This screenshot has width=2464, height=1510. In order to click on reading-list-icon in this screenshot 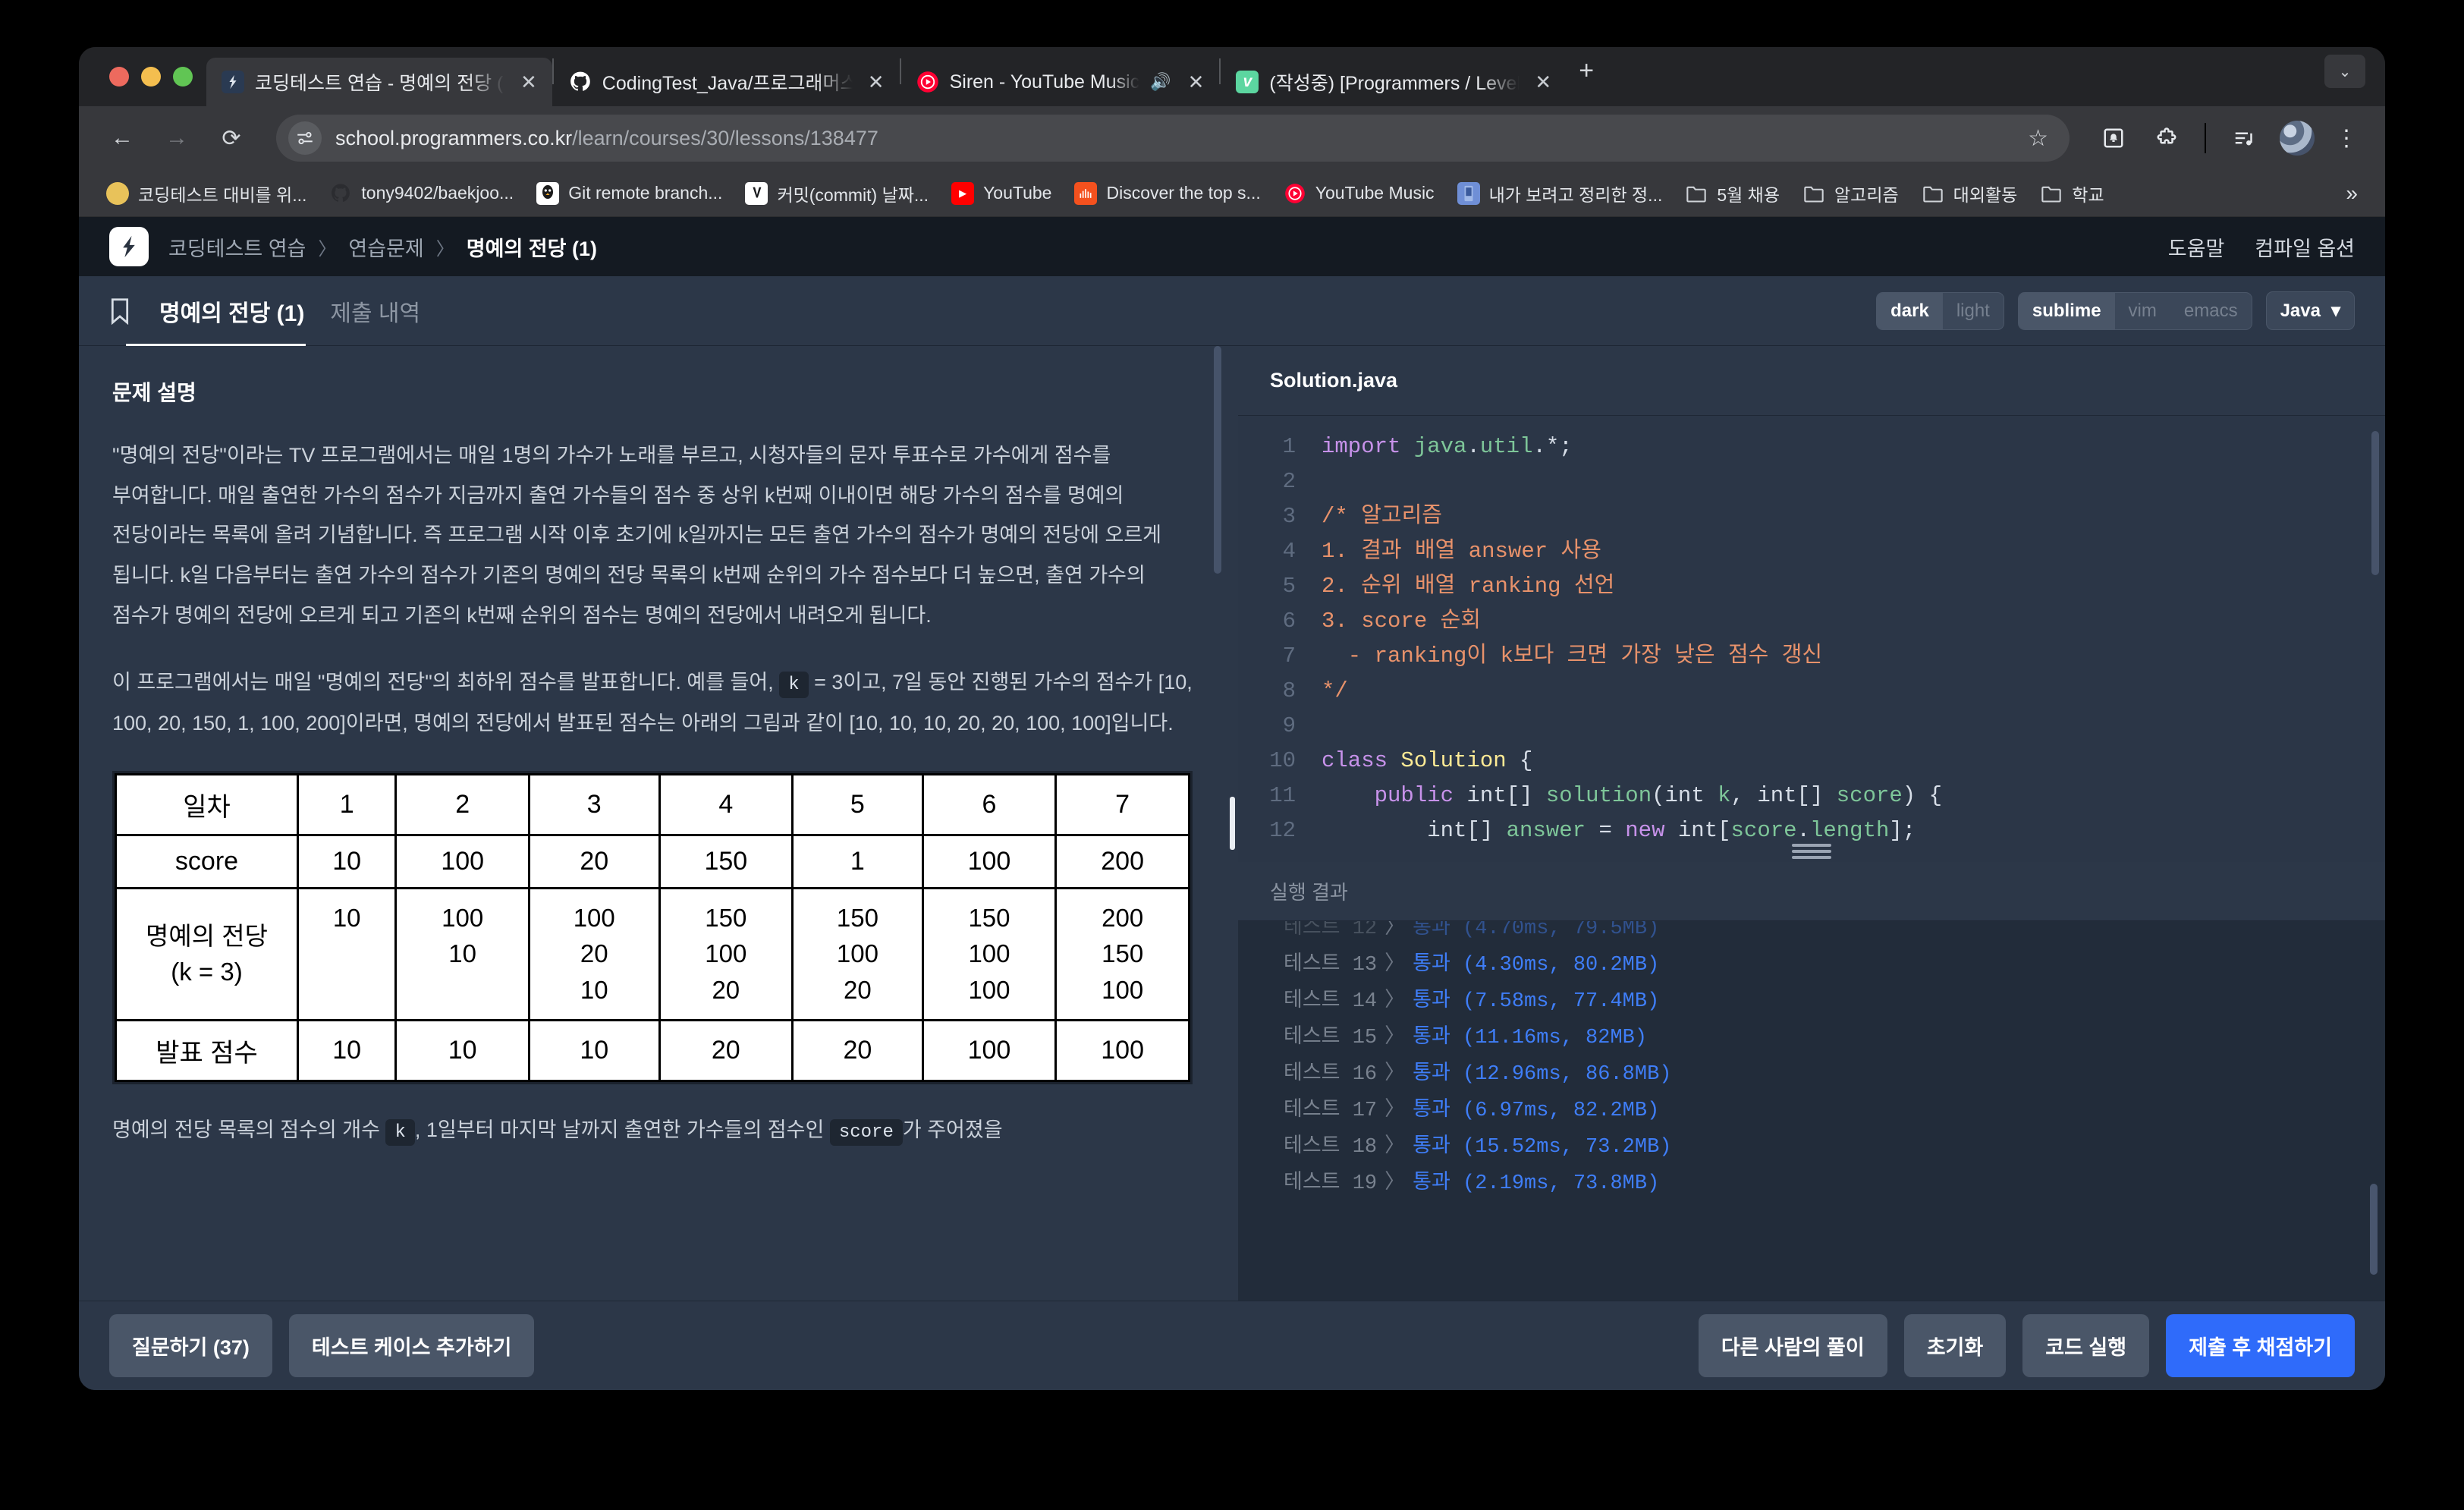, I will do `click(2113, 138)`.